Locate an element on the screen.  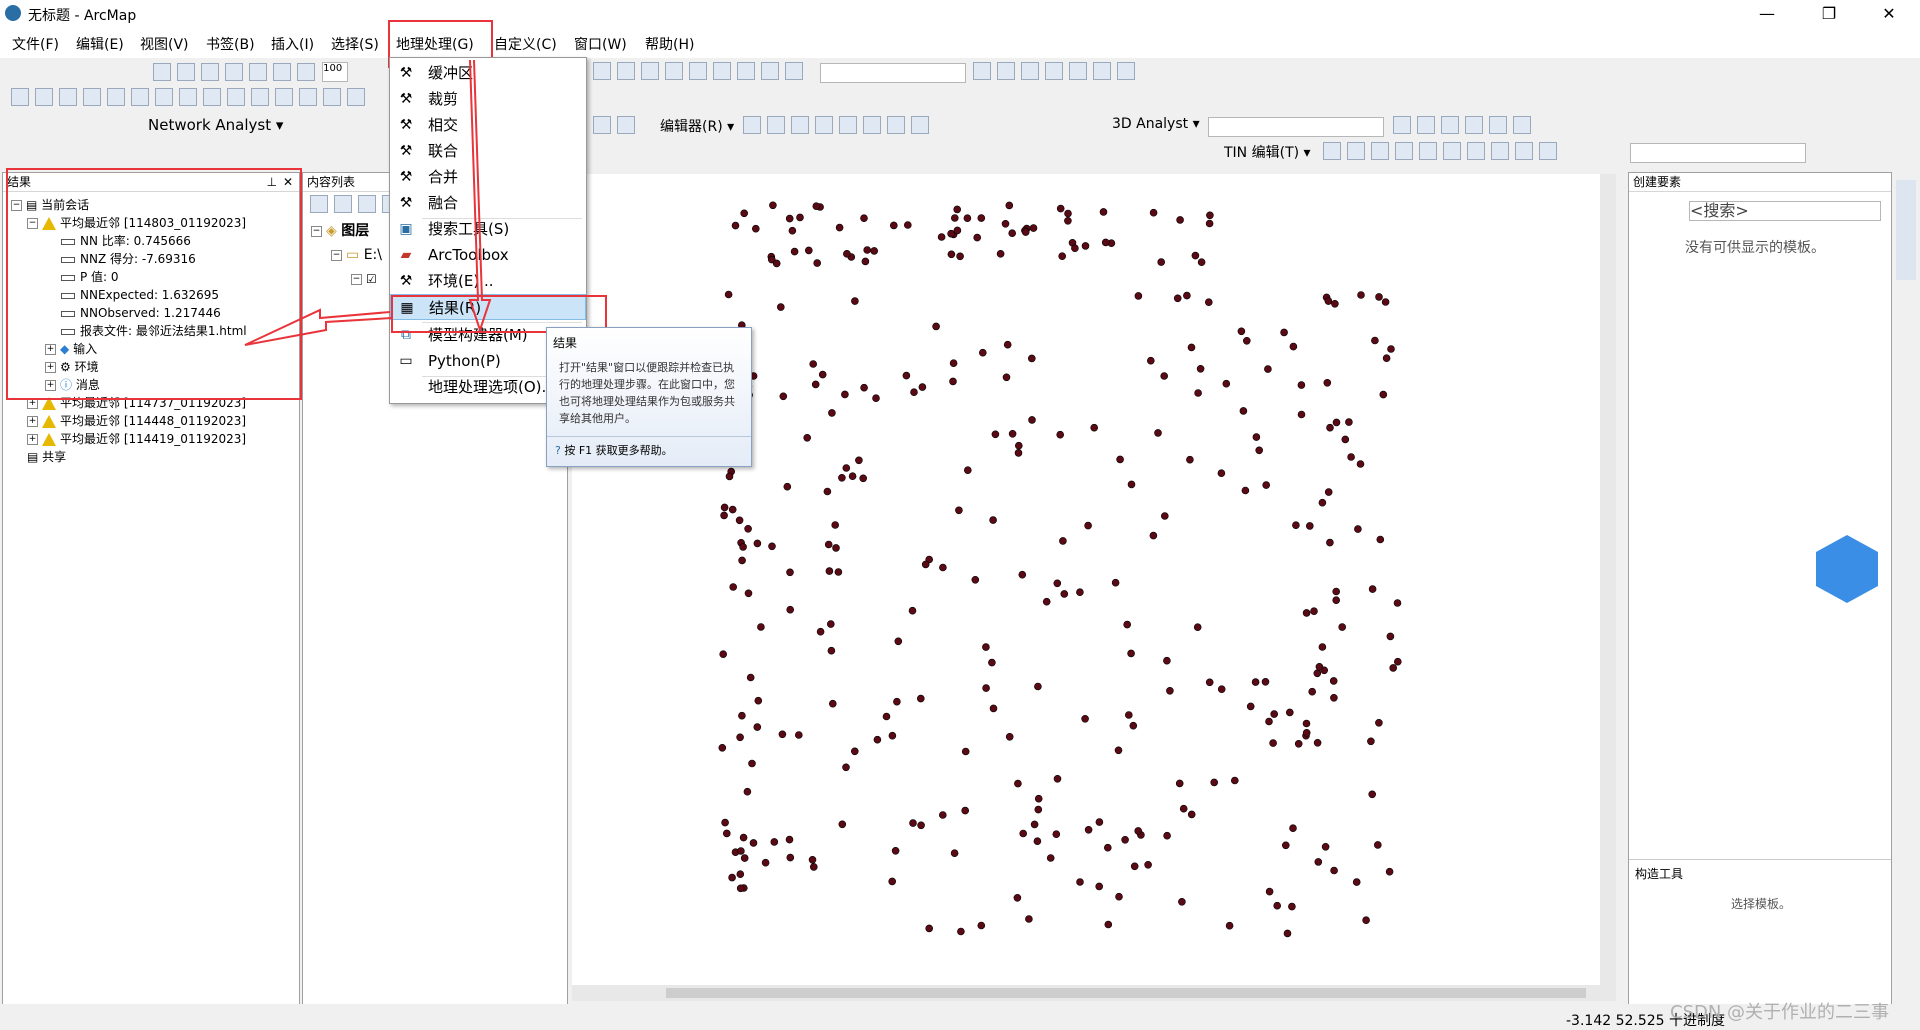
annotation-arrow-left is located at coordinates (318, 327).